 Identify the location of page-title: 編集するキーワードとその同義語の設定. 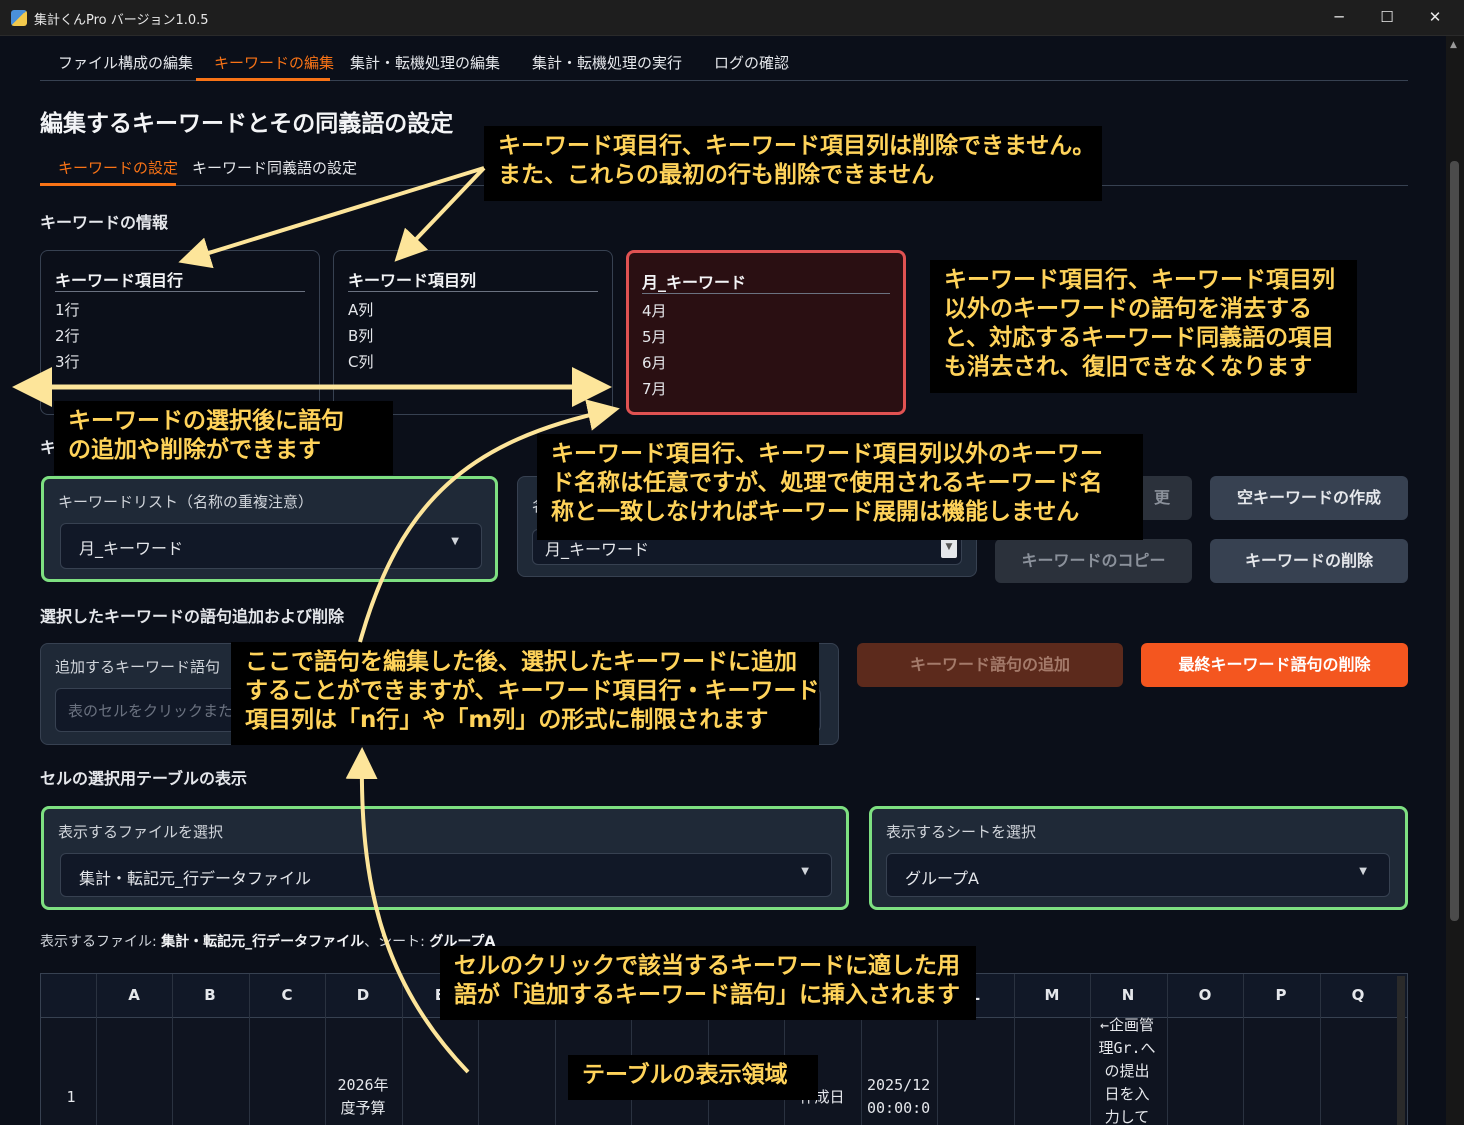
(247, 124).